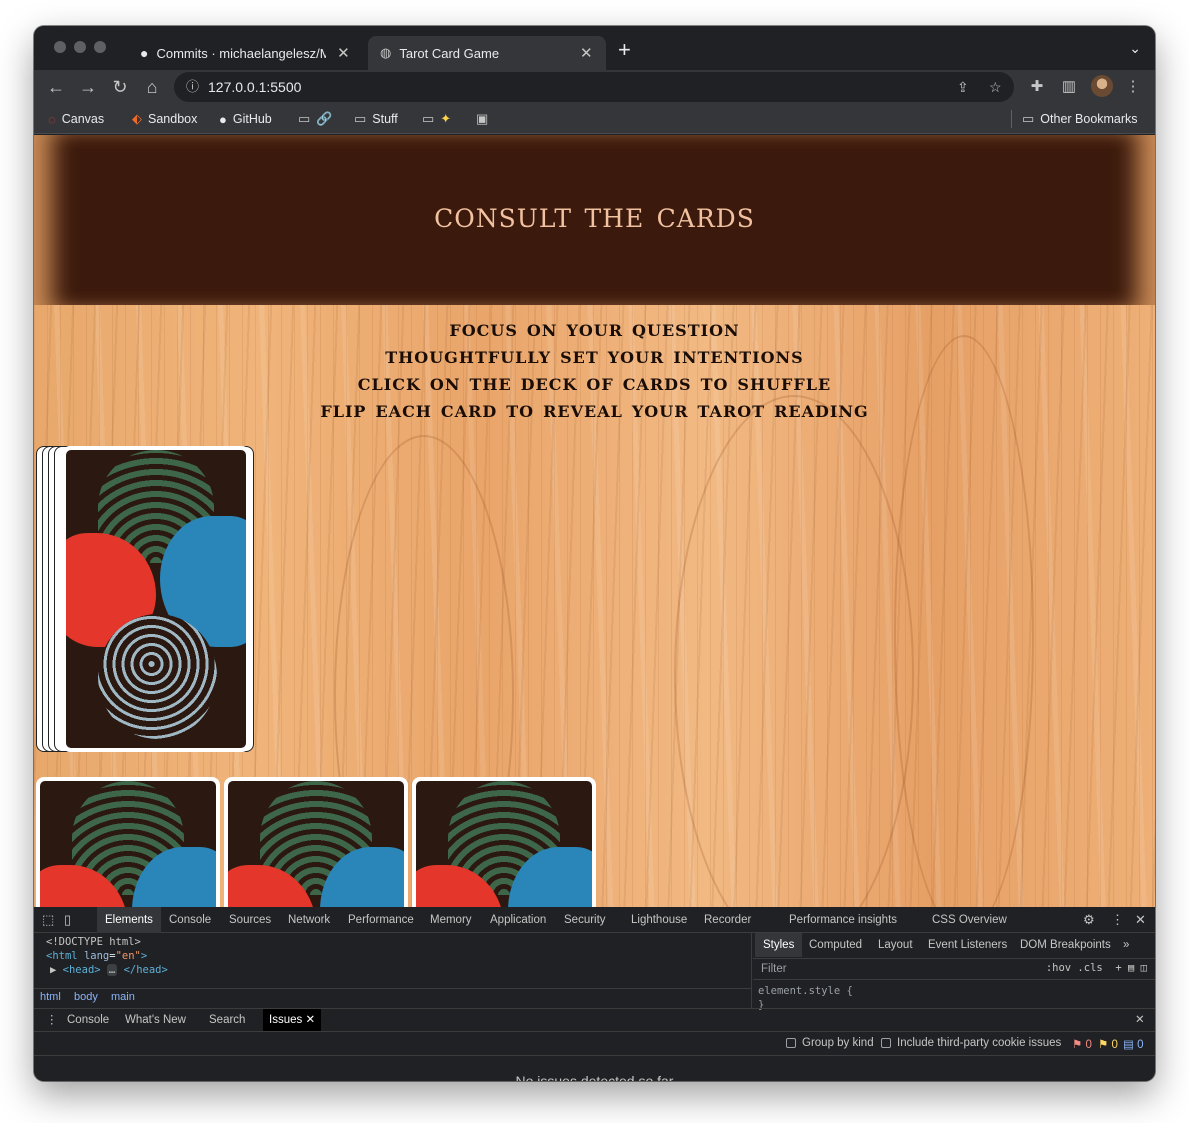 The width and height of the screenshot is (1189, 1123). What do you see at coordinates (155, 1020) in the screenshot?
I see `drawer-tab-whats-new: What's New` at bounding box center [155, 1020].